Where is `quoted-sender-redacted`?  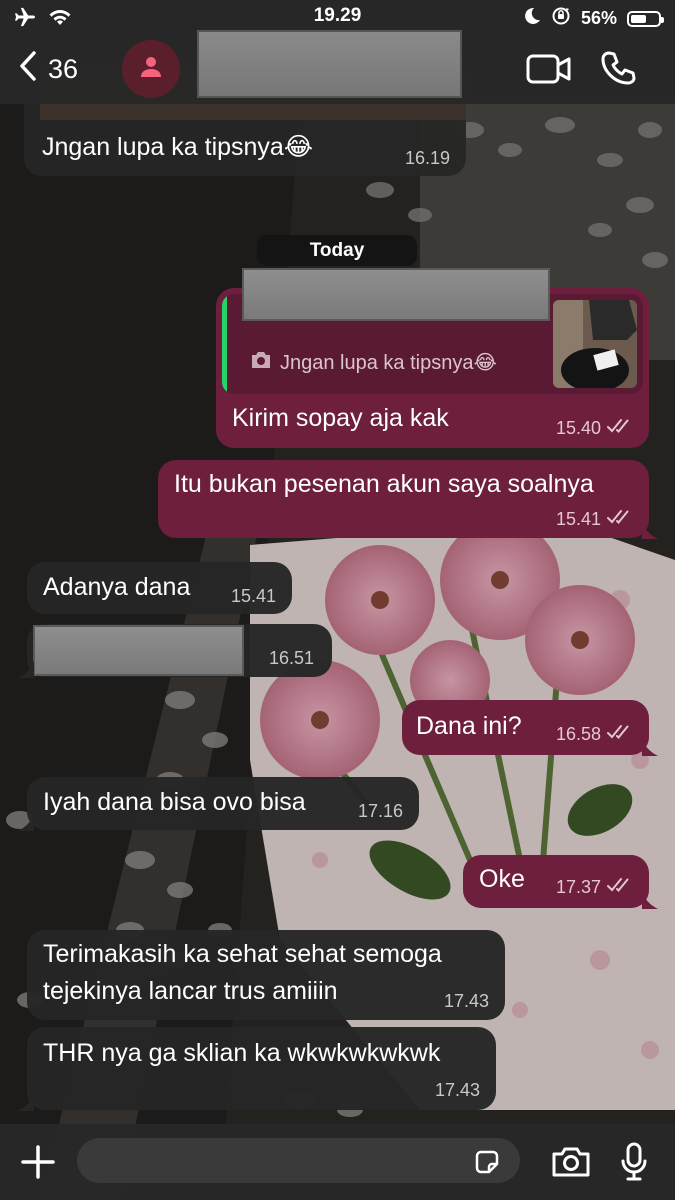
quoted-sender-redacted is located at coordinates (396, 294).